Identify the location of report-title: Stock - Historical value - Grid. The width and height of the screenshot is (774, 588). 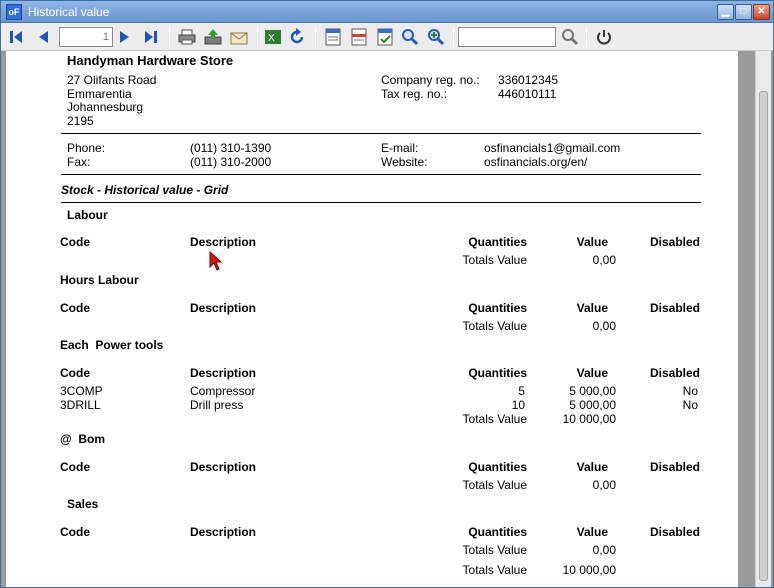
(145, 190).